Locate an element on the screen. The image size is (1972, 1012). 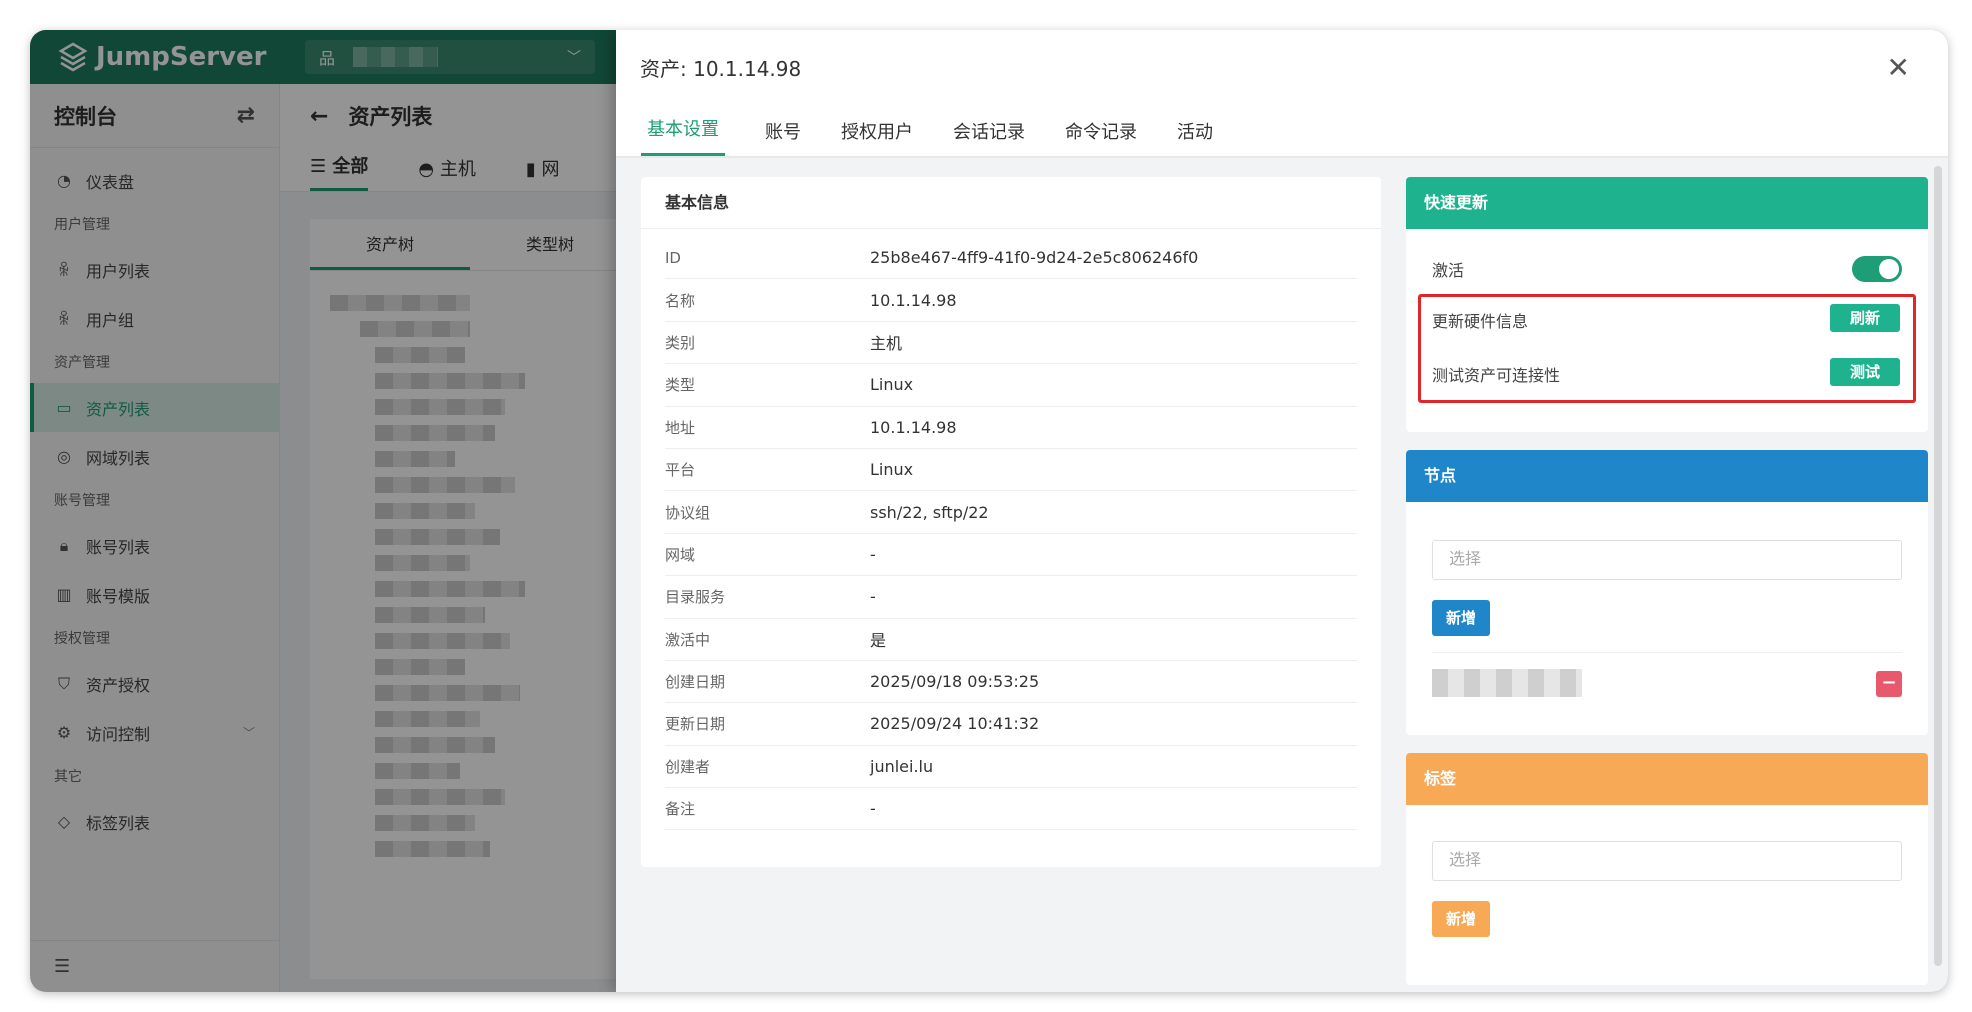
info-row: ID 25b8e467-4ff9-41f0-9d24-2e5c806246f0 is located at coordinates (1011, 258).